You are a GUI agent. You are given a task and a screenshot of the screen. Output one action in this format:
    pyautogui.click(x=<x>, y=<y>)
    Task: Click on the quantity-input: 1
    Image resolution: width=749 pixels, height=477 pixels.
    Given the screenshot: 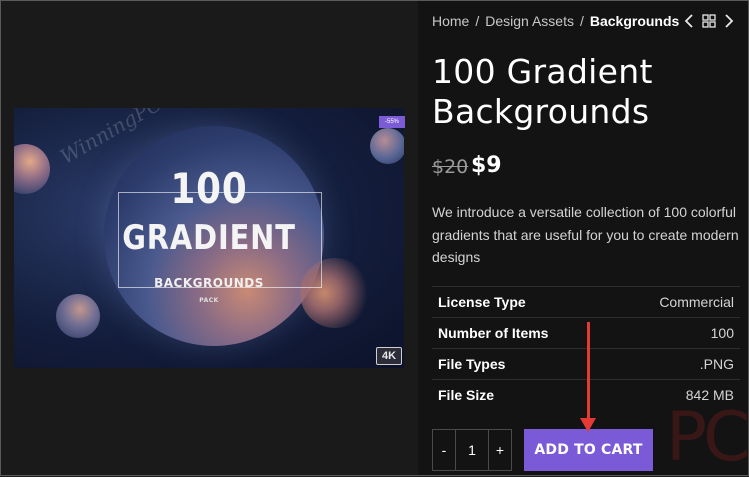 What is the action you would take?
    pyautogui.click(x=472, y=450)
    